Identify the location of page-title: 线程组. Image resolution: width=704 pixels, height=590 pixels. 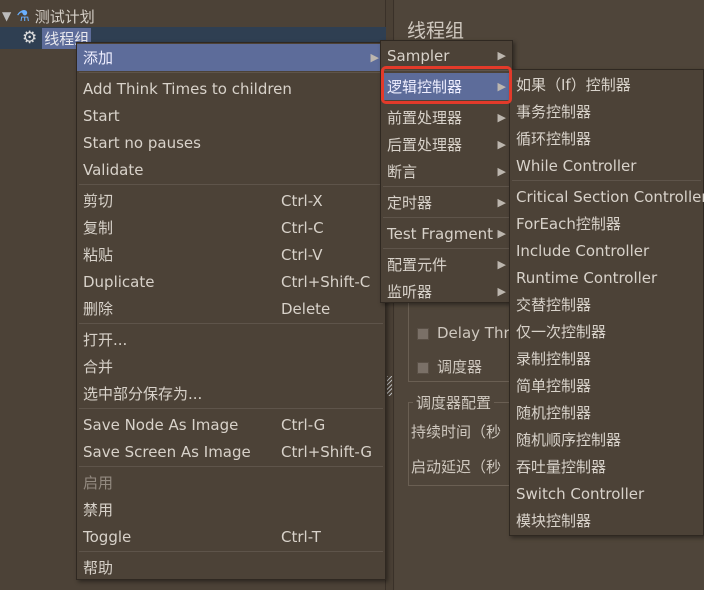
(436, 31).